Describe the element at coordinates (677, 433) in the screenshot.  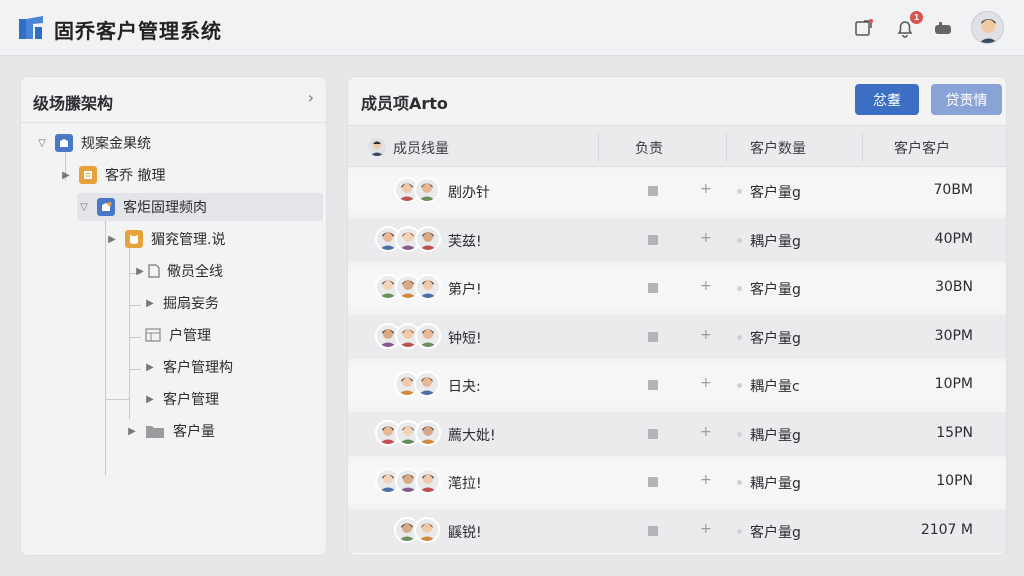
I see `table-row: 薦大妣! + 耦户量g 15PN` at that location.